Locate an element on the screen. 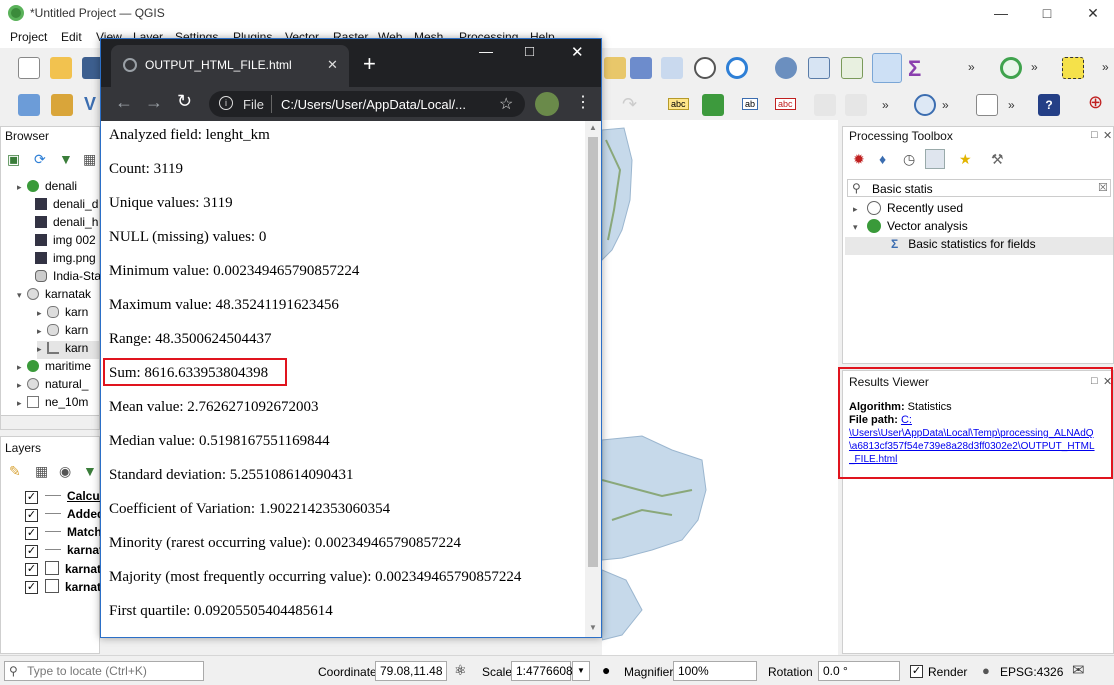  menu-project: Project is located at coordinates (28, 37).